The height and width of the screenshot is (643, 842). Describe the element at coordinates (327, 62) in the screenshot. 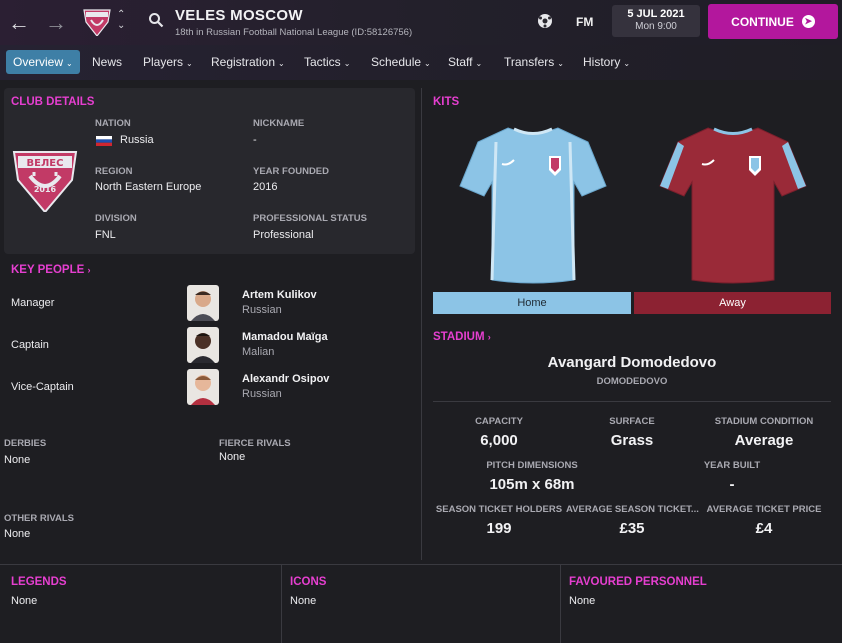

I see `tab-tactics: Tactics ⌄` at that location.